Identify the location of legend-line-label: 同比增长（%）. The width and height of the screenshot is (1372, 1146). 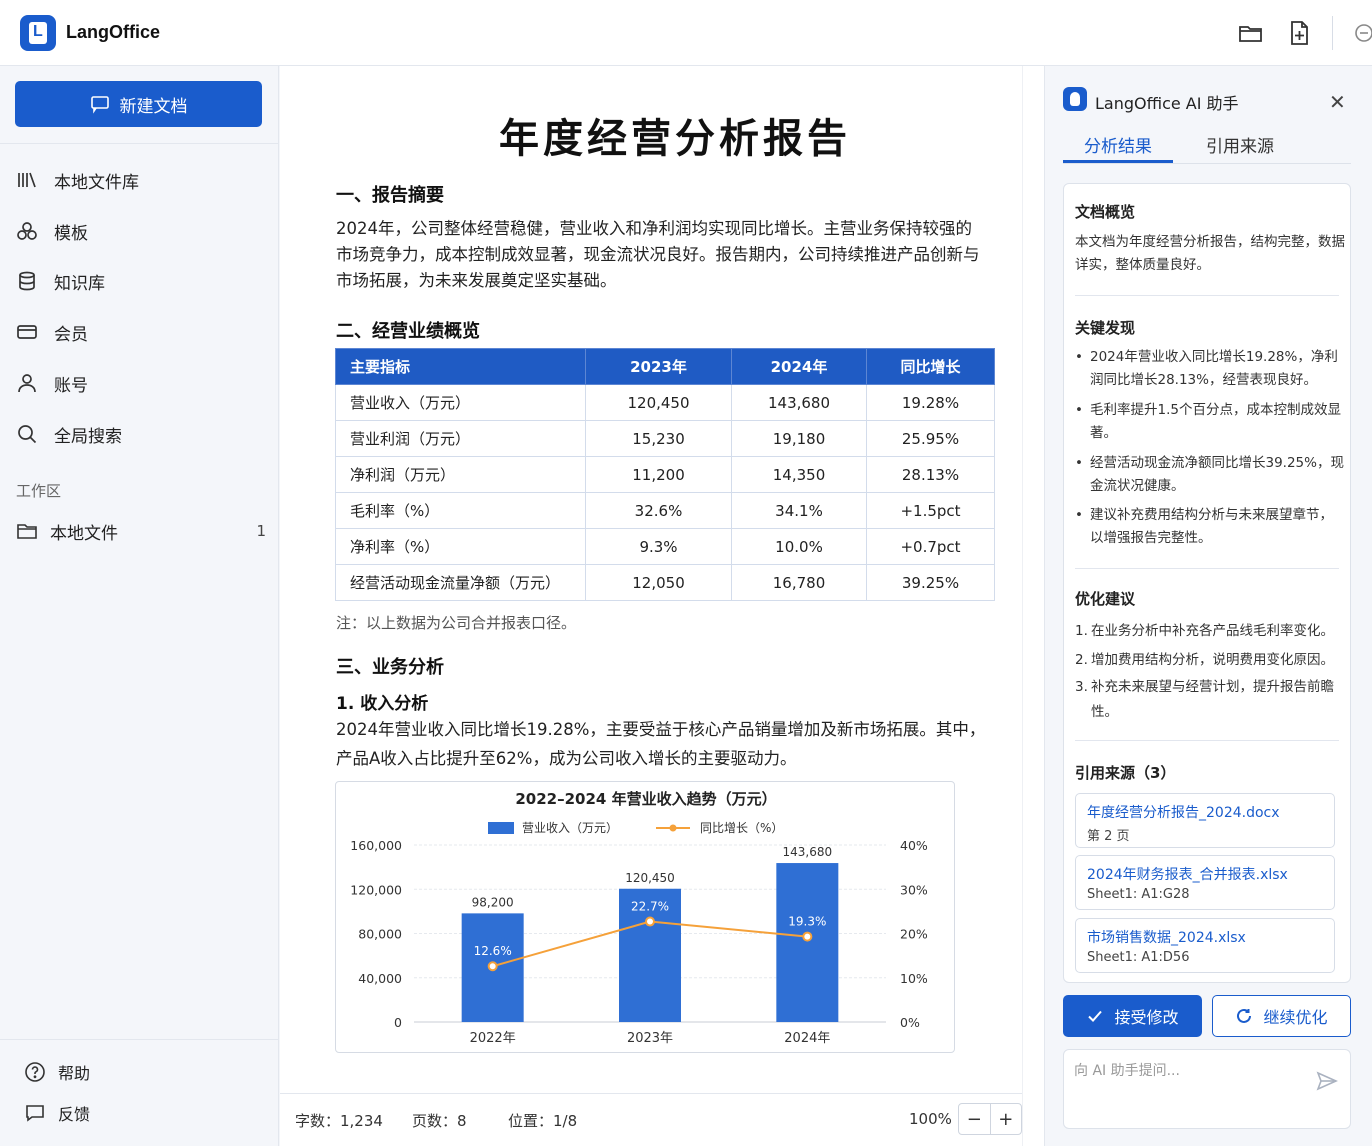
(741, 828).